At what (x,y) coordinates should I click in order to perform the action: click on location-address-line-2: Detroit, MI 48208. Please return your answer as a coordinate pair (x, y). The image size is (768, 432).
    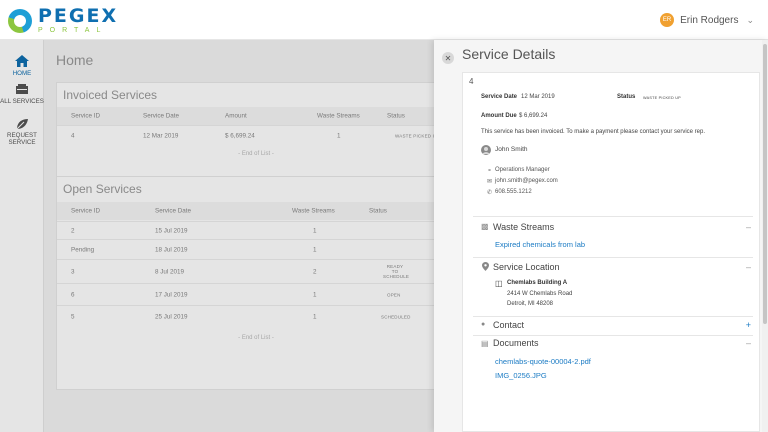
    Looking at the image, I should click on (530, 304).